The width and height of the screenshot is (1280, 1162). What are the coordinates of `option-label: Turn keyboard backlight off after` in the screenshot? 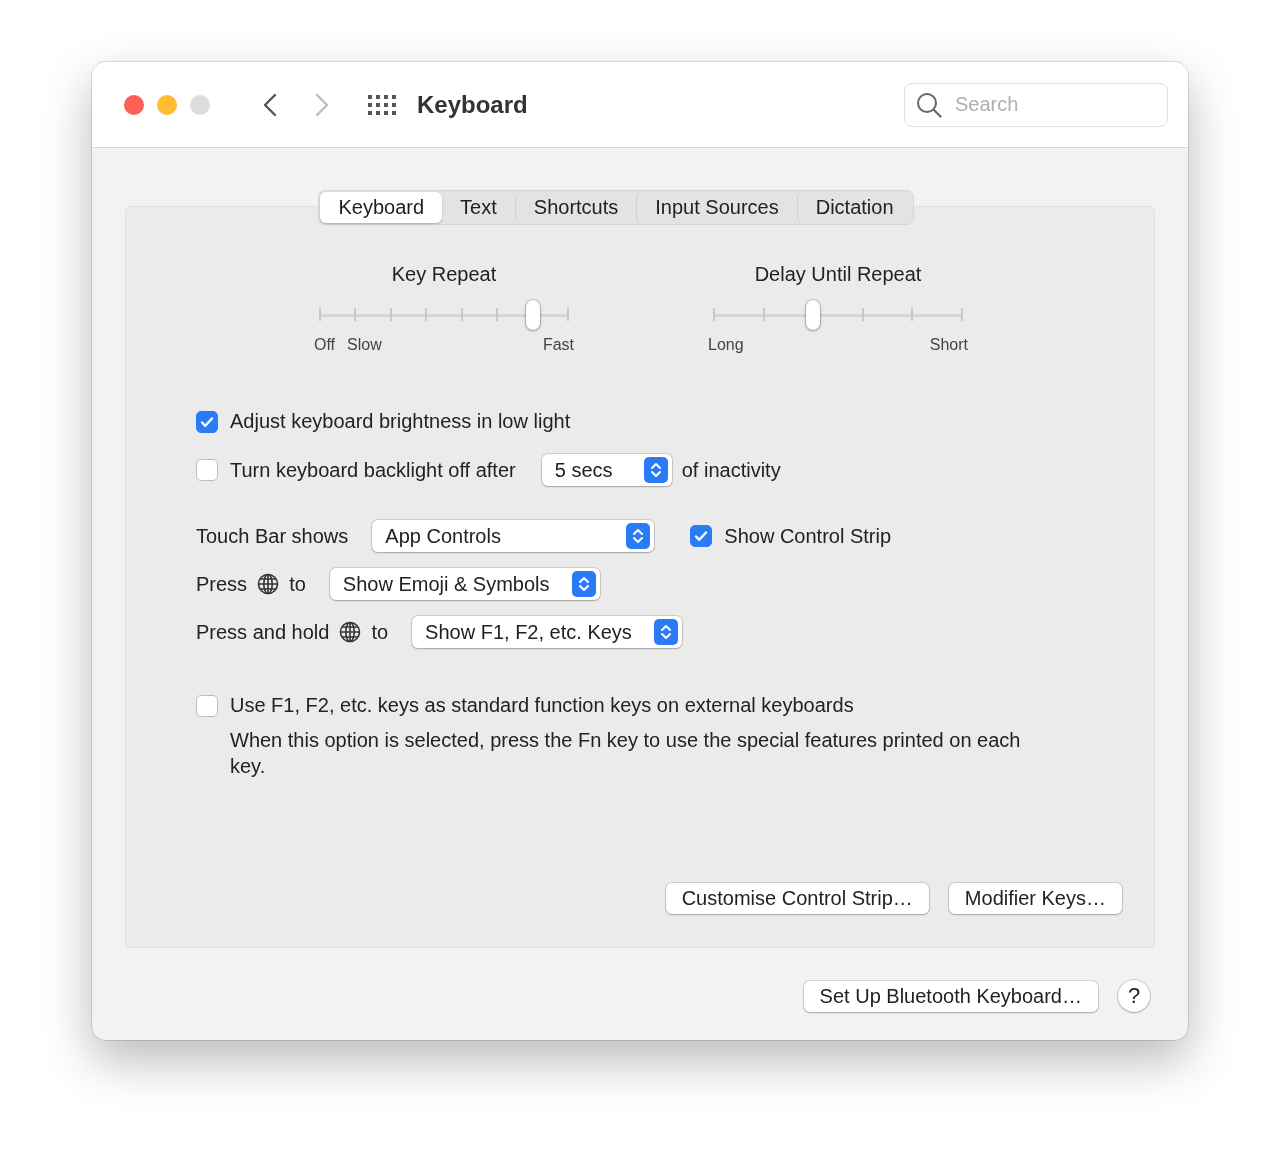 It's located at (373, 470).